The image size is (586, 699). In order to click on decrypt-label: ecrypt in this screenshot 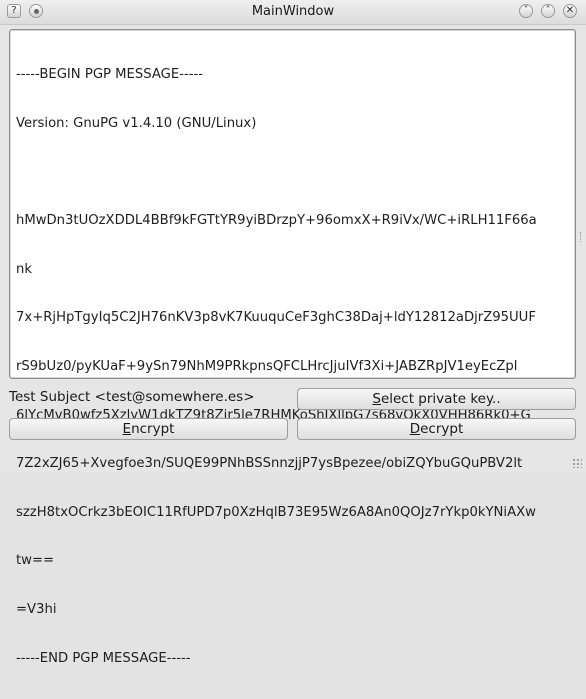, I will do `click(442, 429)`.